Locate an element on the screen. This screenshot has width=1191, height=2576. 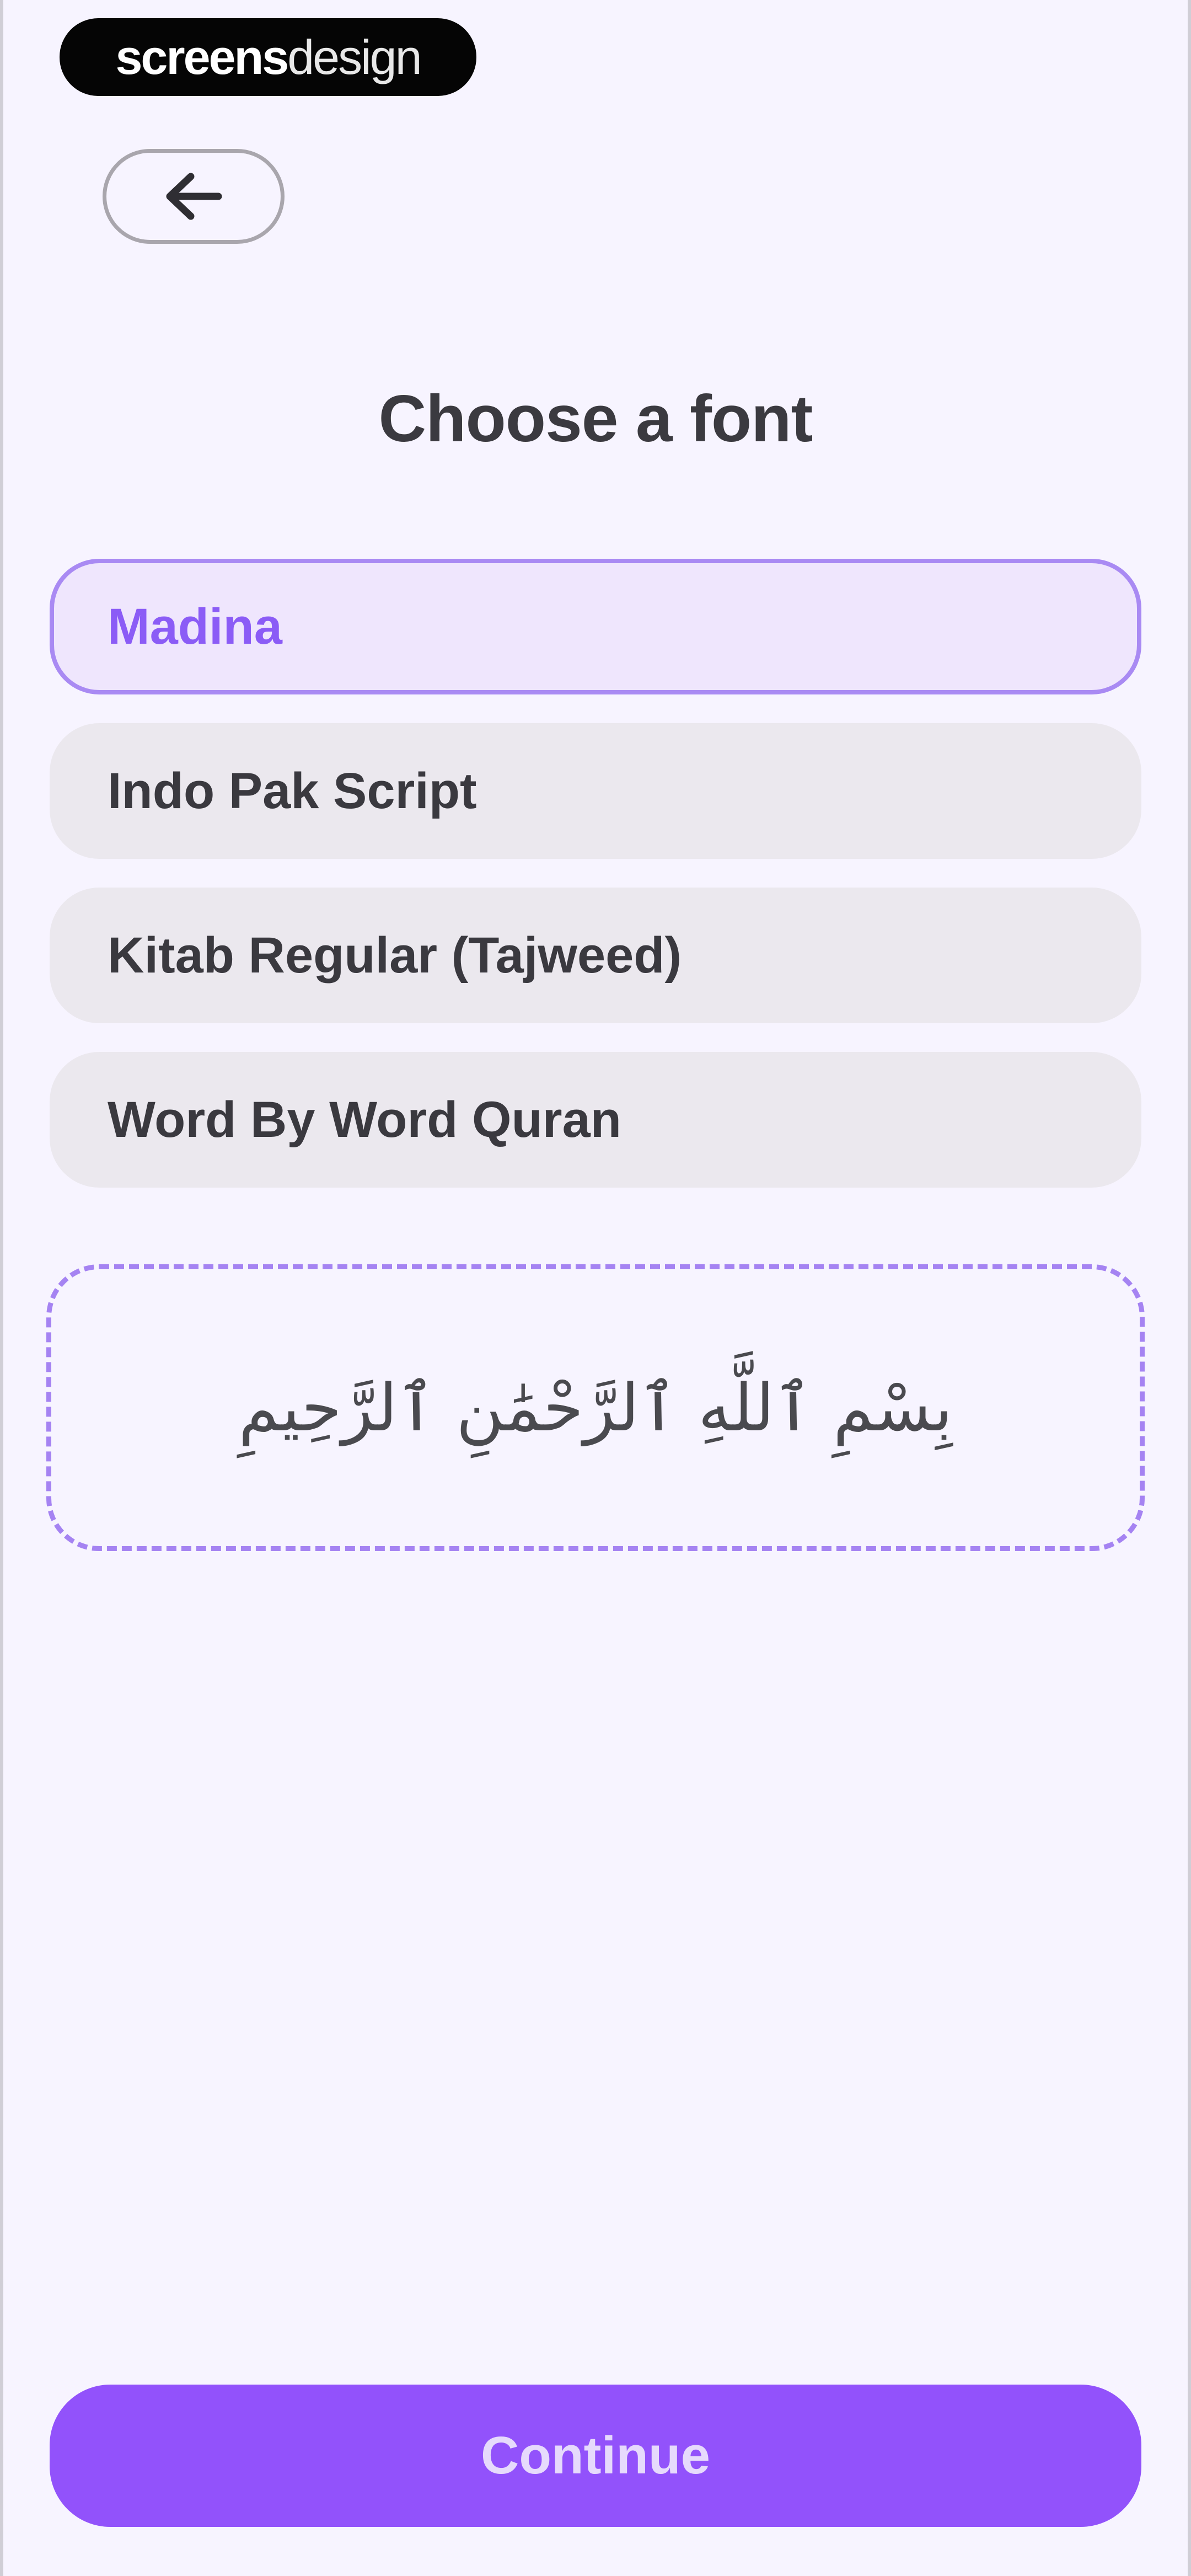
font-preview-box: بِسْمِ ٱللَّهِ ٱلرَّحْمَٰنِ ٱلرَّحِيمِ is located at coordinates (595, 1407).